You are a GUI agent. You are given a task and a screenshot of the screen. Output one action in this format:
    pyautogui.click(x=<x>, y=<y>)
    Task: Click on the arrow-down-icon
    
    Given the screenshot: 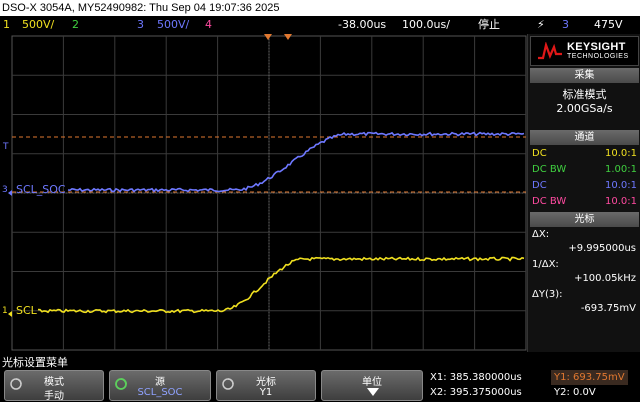 What is the action you would take?
    pyautogui.click(x=373, y=392)
    